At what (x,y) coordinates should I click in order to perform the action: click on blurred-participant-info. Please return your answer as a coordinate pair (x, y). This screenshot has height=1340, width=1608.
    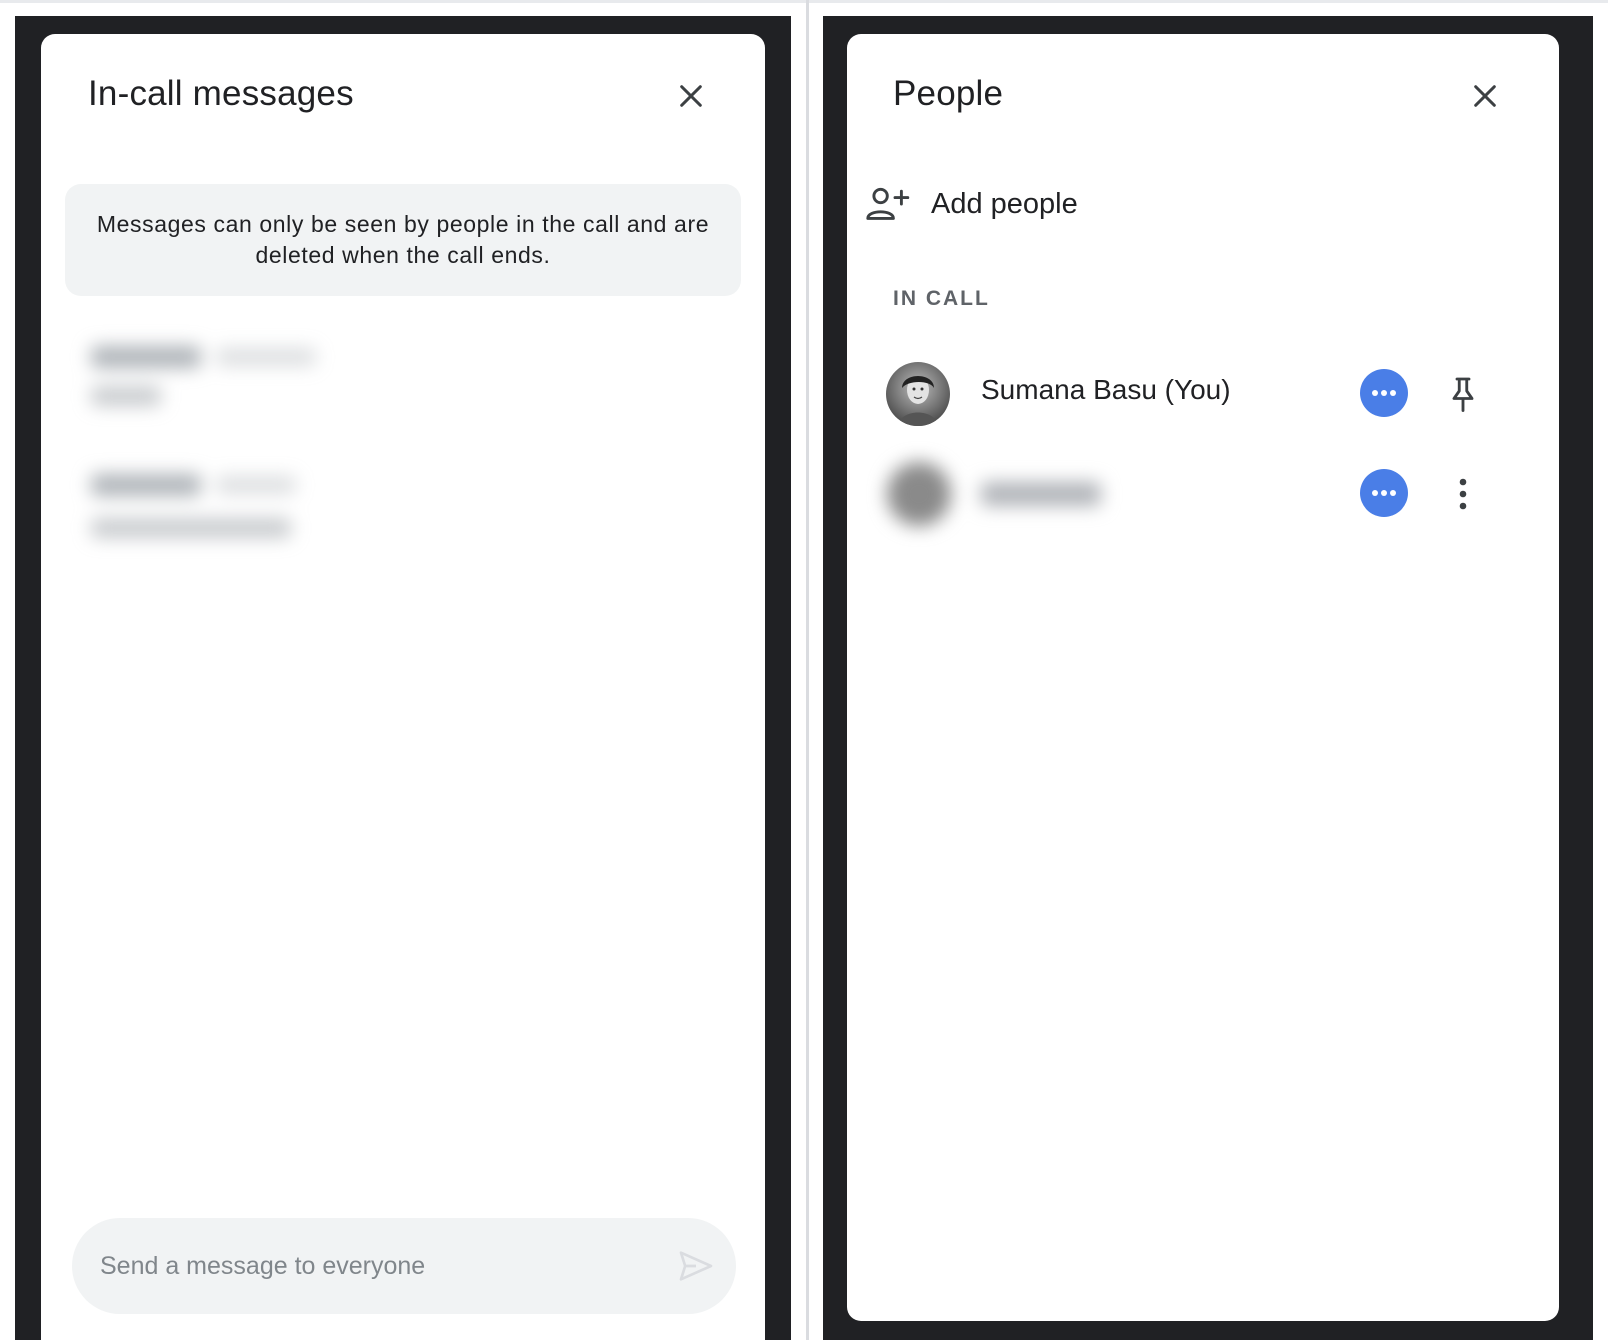
    Looking at the image, I should click on (997, 494).